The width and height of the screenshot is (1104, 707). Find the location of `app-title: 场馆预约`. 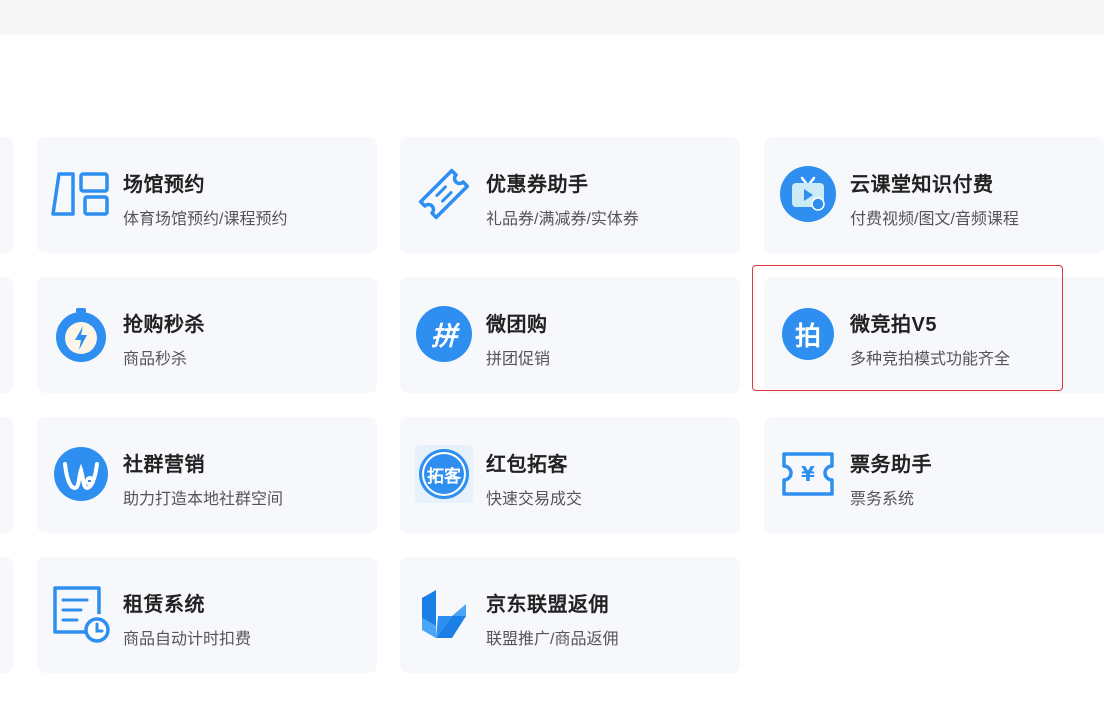

app-title: 场馆预约 is located at coordinates (164, 185).